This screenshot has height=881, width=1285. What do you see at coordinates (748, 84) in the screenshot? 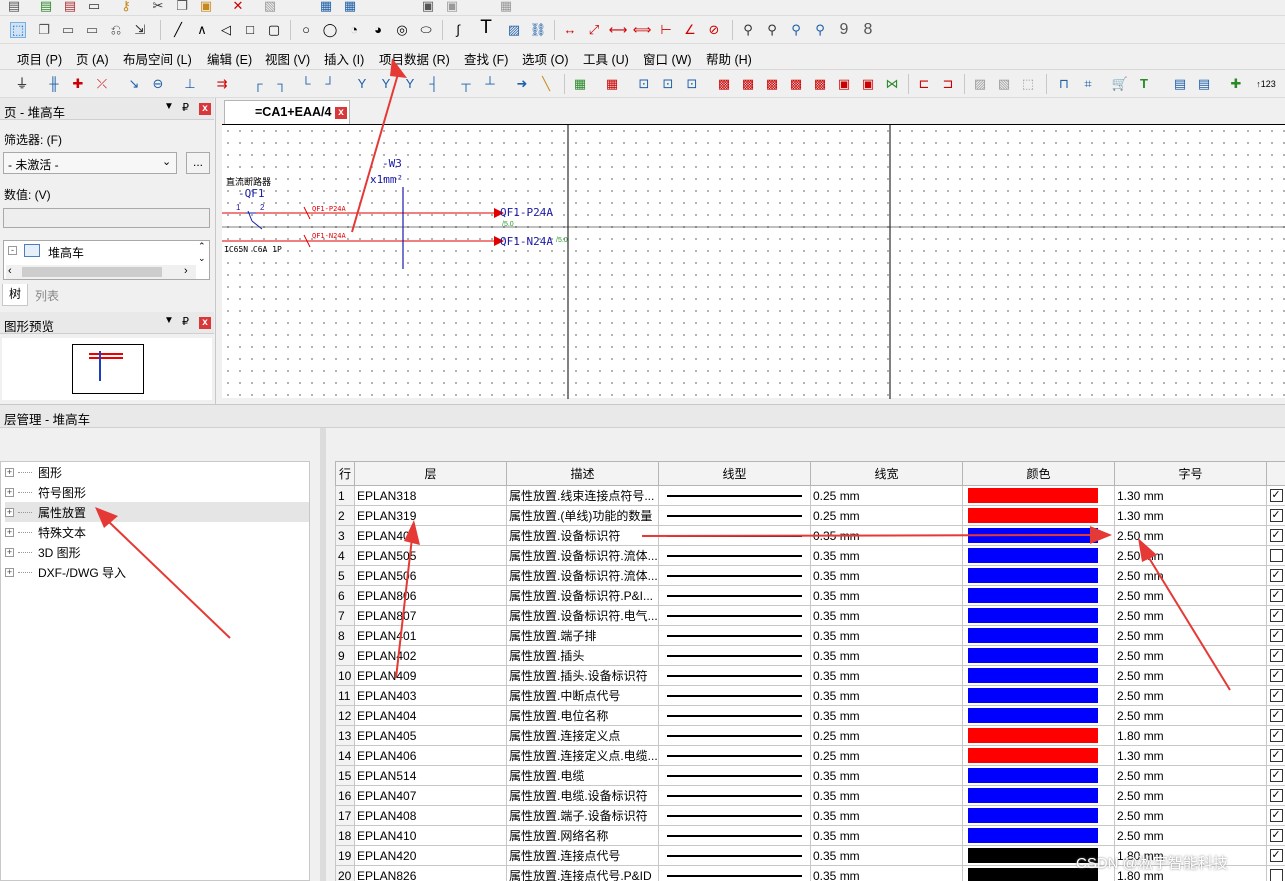
I see `plc-icon: ▩` at bounding box center [748, 84].